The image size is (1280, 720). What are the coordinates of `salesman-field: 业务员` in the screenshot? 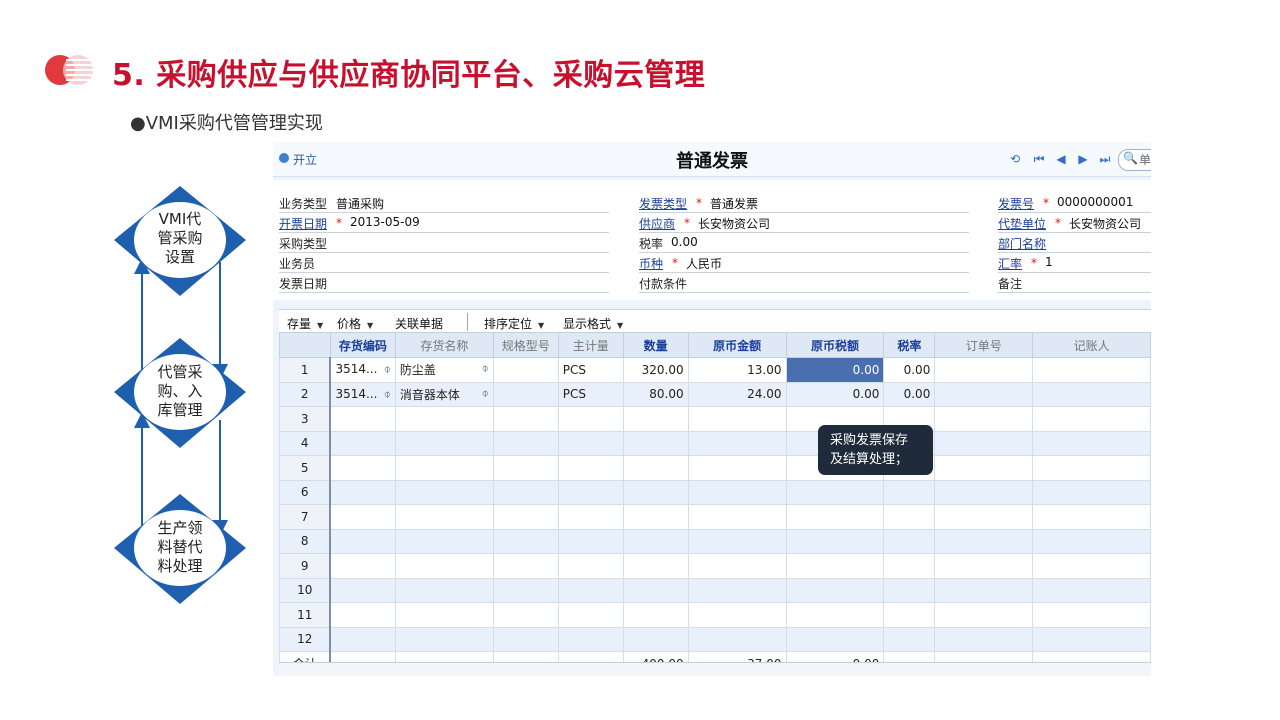 It's located at (444, 262).